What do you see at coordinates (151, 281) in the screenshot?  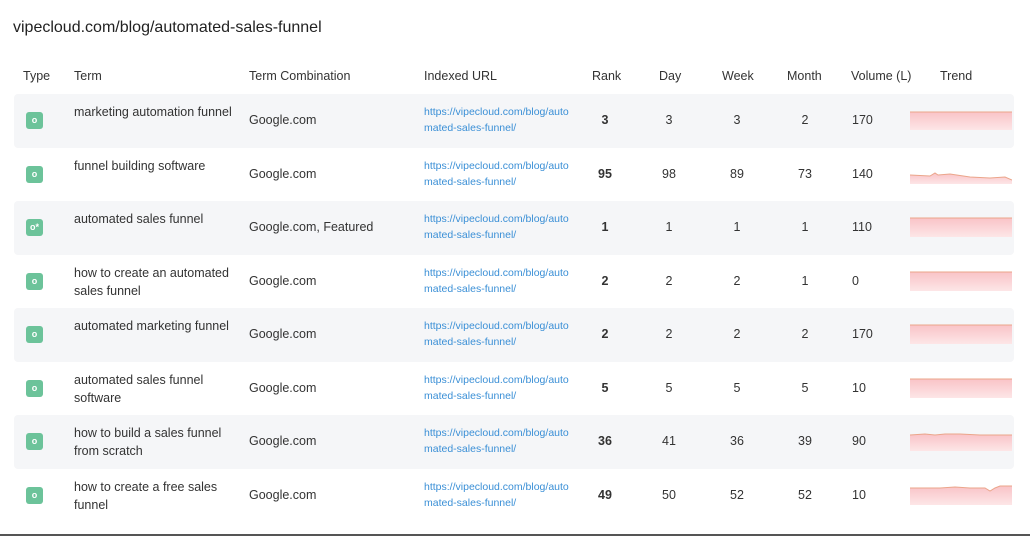 I see `term-text: how to create an automated sales funnel` at bounding box center [151, 281].